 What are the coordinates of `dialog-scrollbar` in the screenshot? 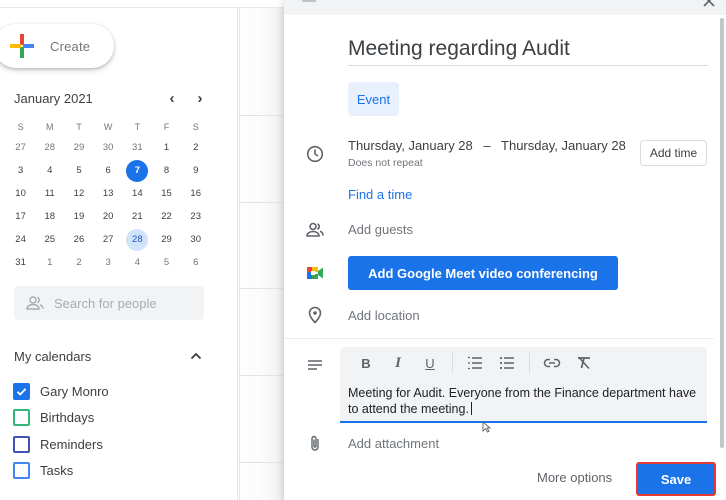 It's located at (722, 233).